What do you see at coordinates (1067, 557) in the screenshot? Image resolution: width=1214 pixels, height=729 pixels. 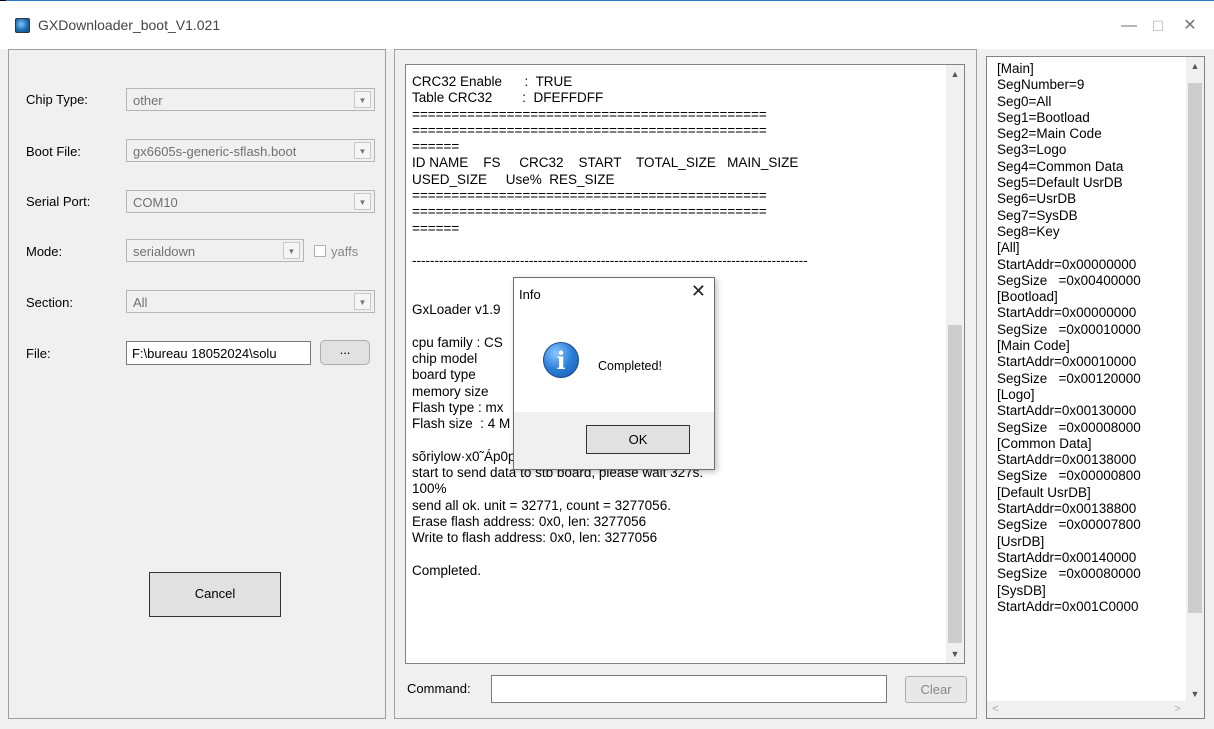 I see `config-line: StartAddr=0x00140000` at bounding box center [1067, 557].